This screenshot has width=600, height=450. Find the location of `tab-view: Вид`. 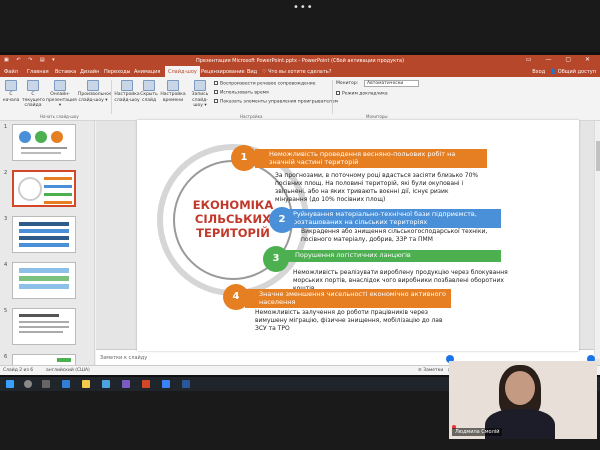

tab-view: Вид is located at coordinates (252, 72).